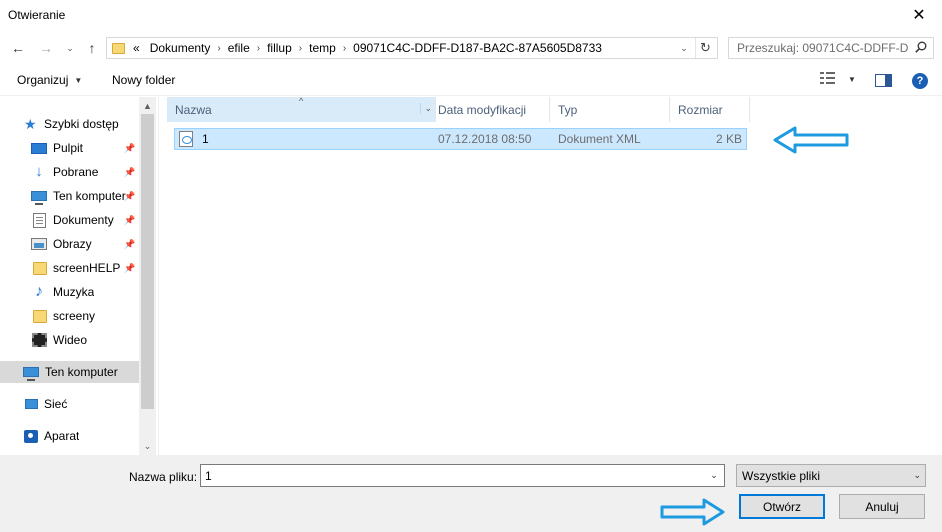 The width and height of the screenshot is (942, 532). I want to click on sidebar-item-video: Wideo, so click(69, 340).